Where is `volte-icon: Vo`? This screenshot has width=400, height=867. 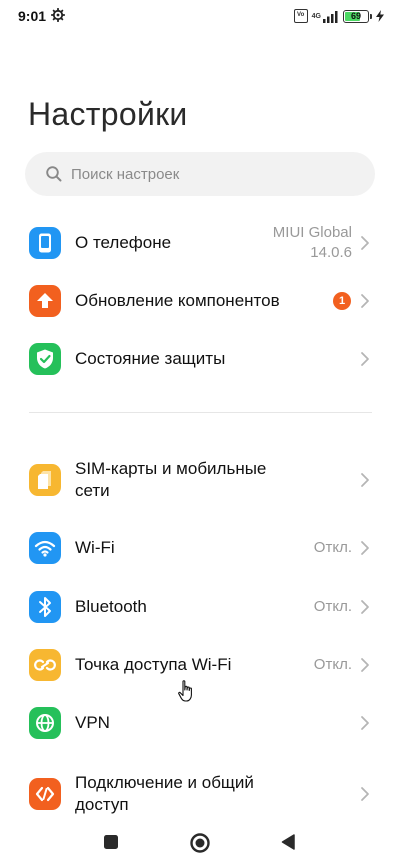
volte-icon: Vo is located at coordinates (300, 16).